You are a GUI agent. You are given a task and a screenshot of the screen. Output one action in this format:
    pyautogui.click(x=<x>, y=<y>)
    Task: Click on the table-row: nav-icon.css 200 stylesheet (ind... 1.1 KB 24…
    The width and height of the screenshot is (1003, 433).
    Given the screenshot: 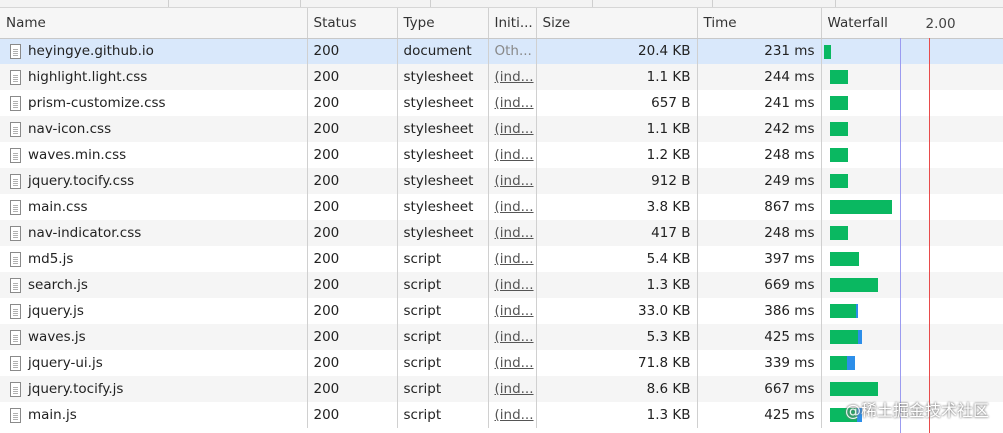 What is the action you would take?
    pyautogui.click(x=501, y=129)
    